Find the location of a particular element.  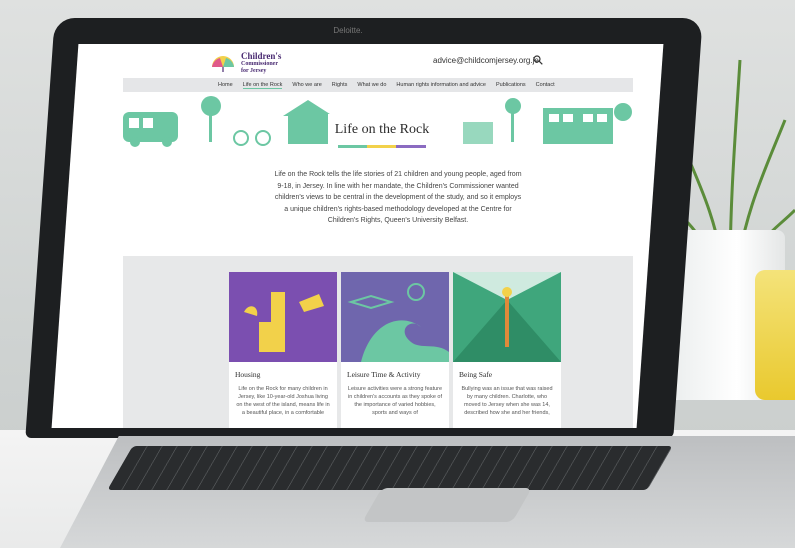

nav-publications: Publications is located at coordinates (511, 85).